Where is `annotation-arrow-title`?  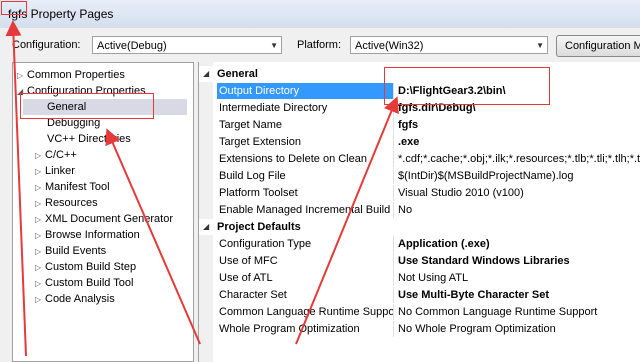
annotation-arrow-title is located at coordinates (16, 188).